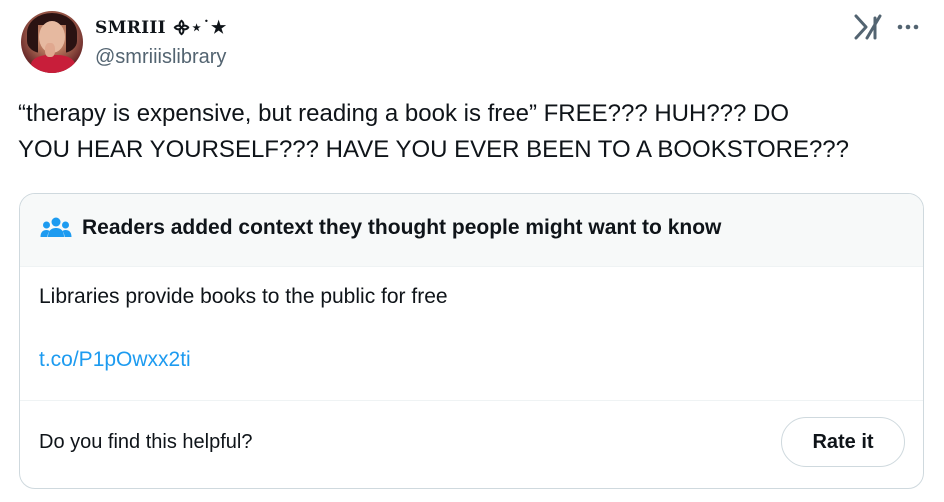 This screenshot has width=944, height=502. Describe the element at coordinates (53, 64) in the screenshot. I see `avatar-shirt` at that location.